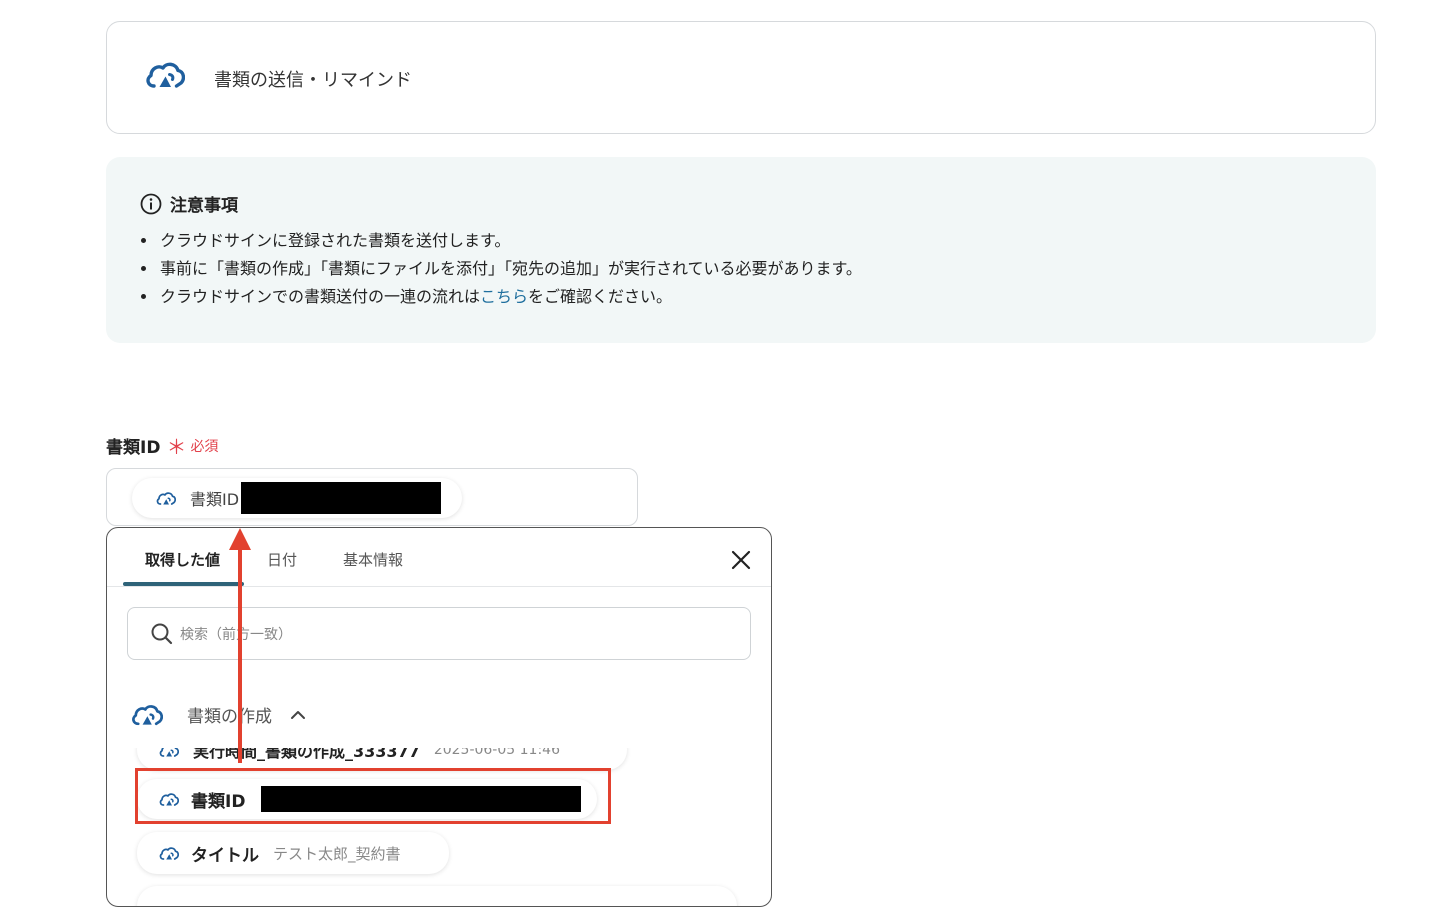  Describe the element at coordinates (741, 77) in the screenshot. I see `action-card: 書類の送信・リマインド` at that location.